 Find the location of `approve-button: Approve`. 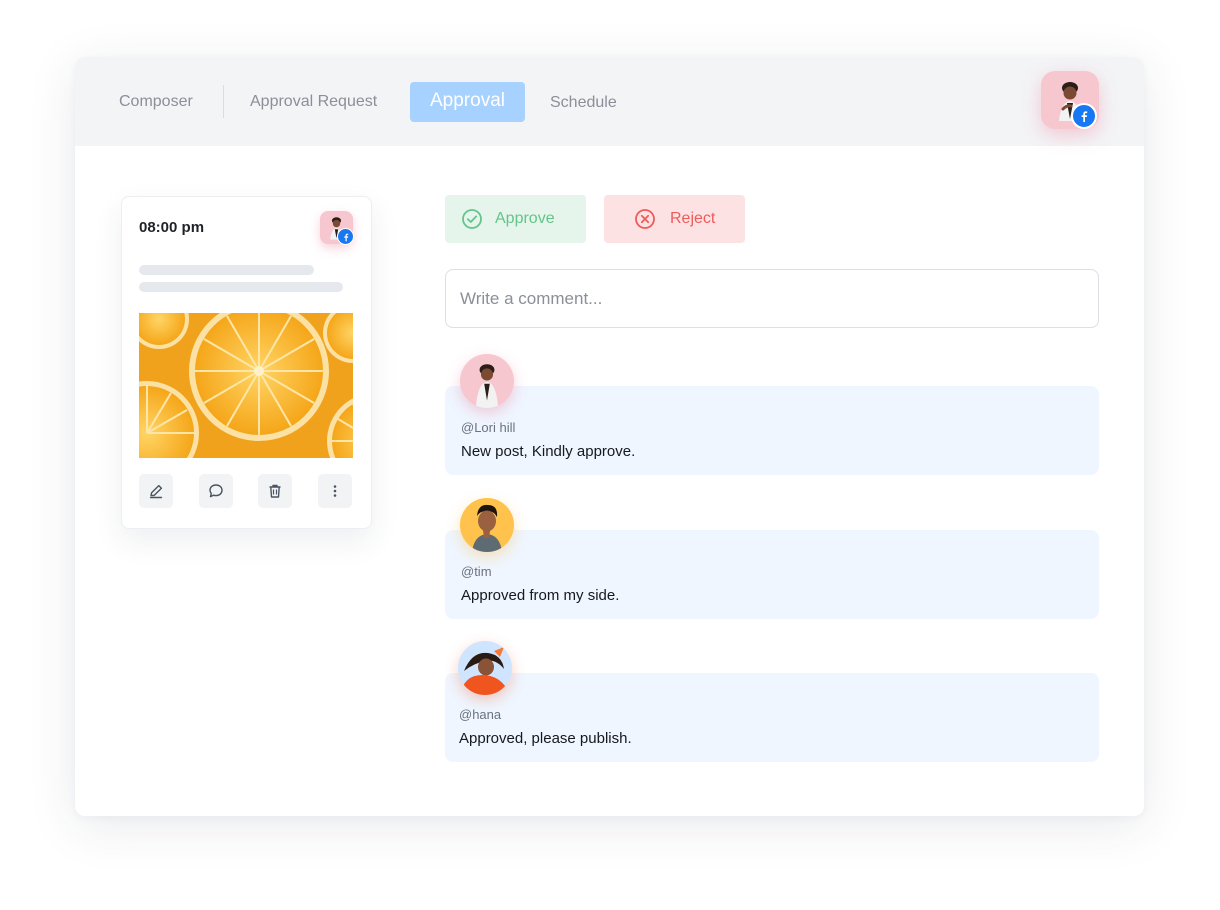

approve-button: Approve is located at coordinates (515, 219).